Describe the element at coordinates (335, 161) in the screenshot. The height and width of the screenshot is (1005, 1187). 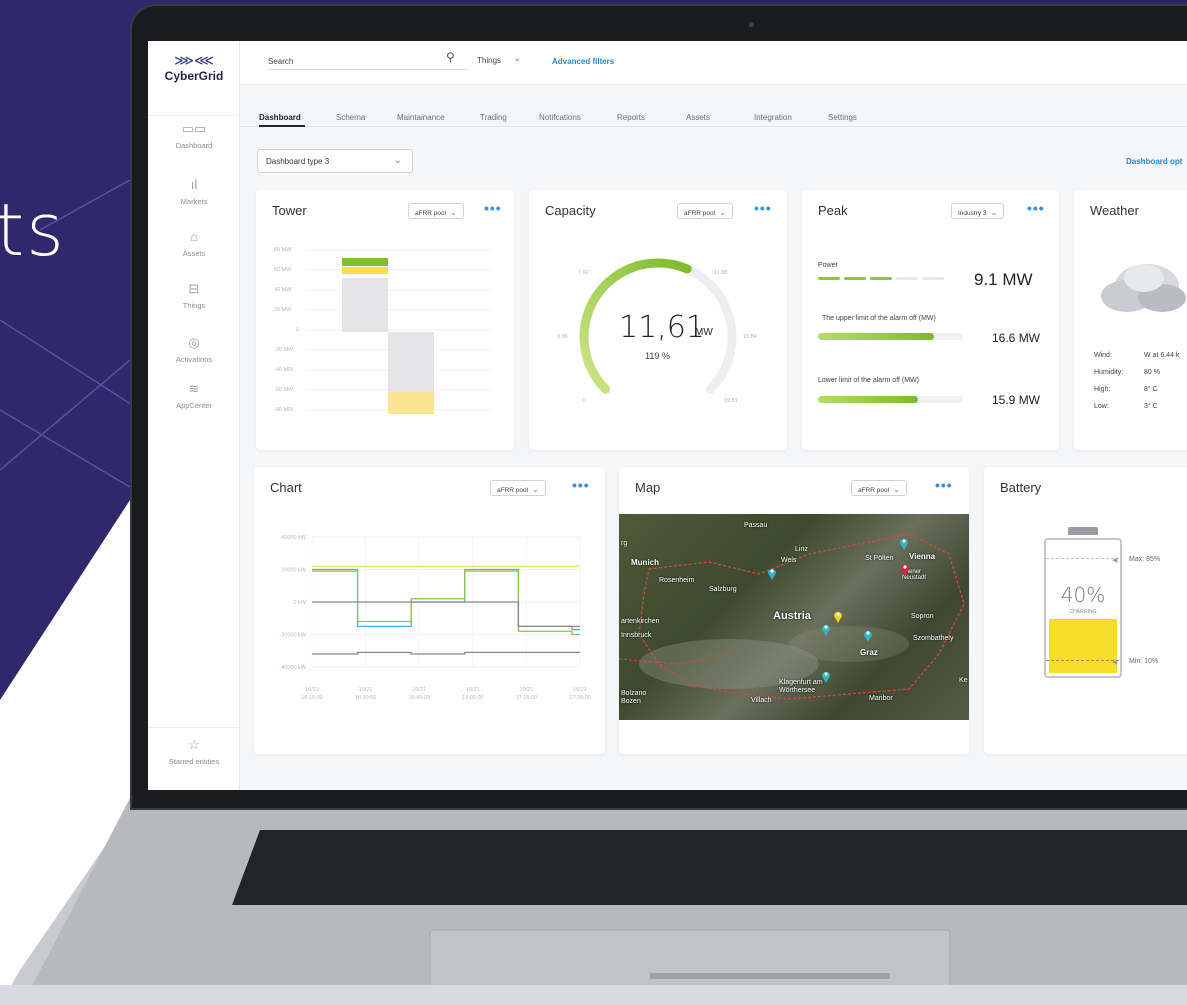
I see `dashboard-type-select: Dashboard type 3 ⌄` at that location.